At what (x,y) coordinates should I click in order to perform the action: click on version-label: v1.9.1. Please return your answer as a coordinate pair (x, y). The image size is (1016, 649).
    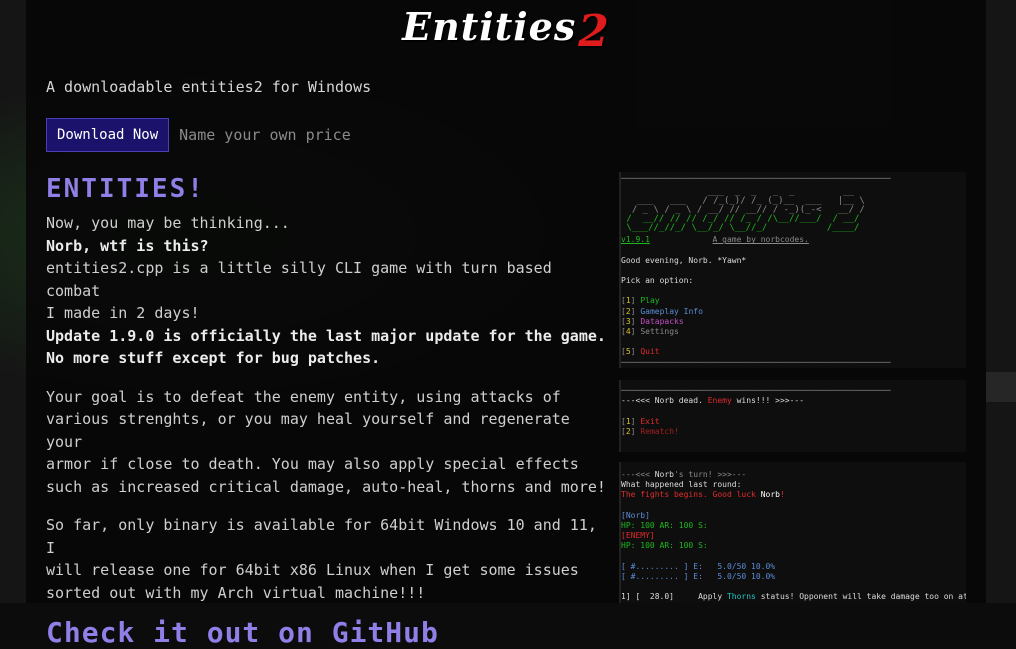
    Looking at the image, I should click on (635, 240).